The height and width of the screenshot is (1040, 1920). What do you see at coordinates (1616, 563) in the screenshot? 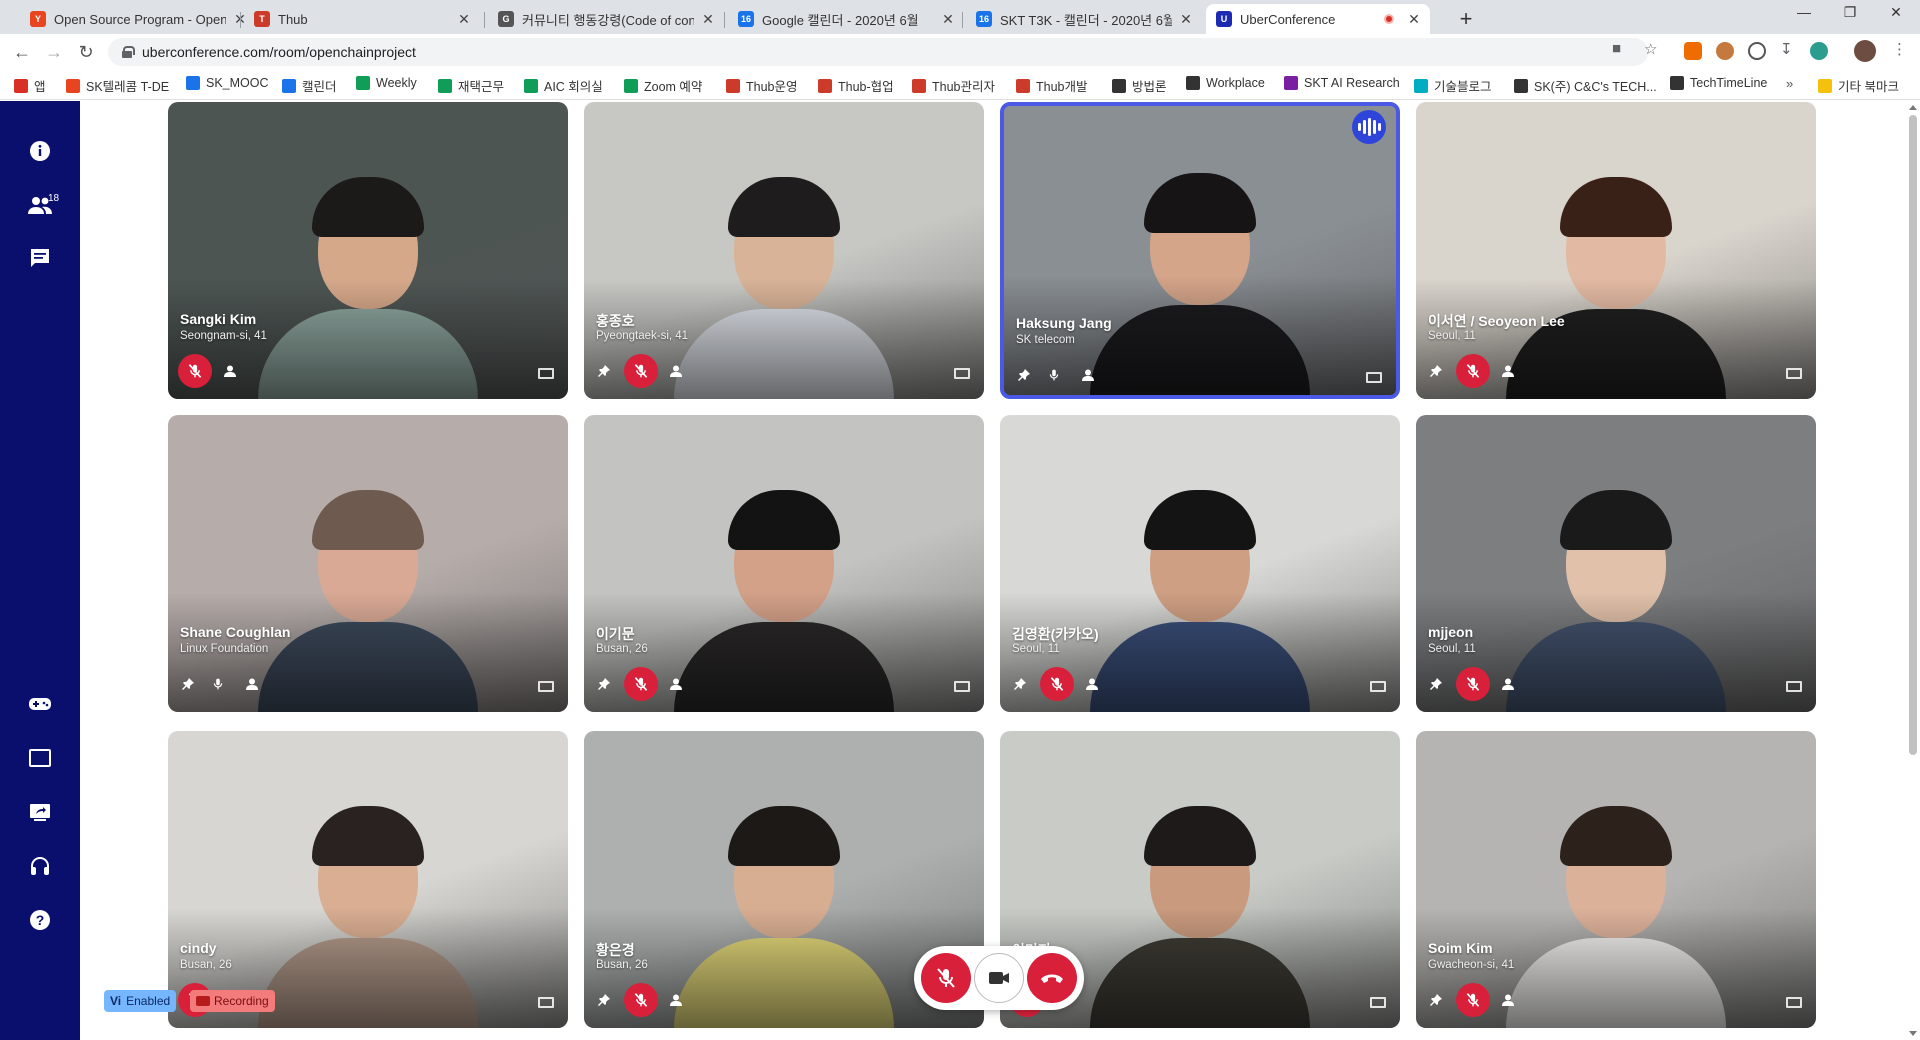
I see `participant-tile: mjjeon Seoul, 11` at bounding box center [1616, 563].